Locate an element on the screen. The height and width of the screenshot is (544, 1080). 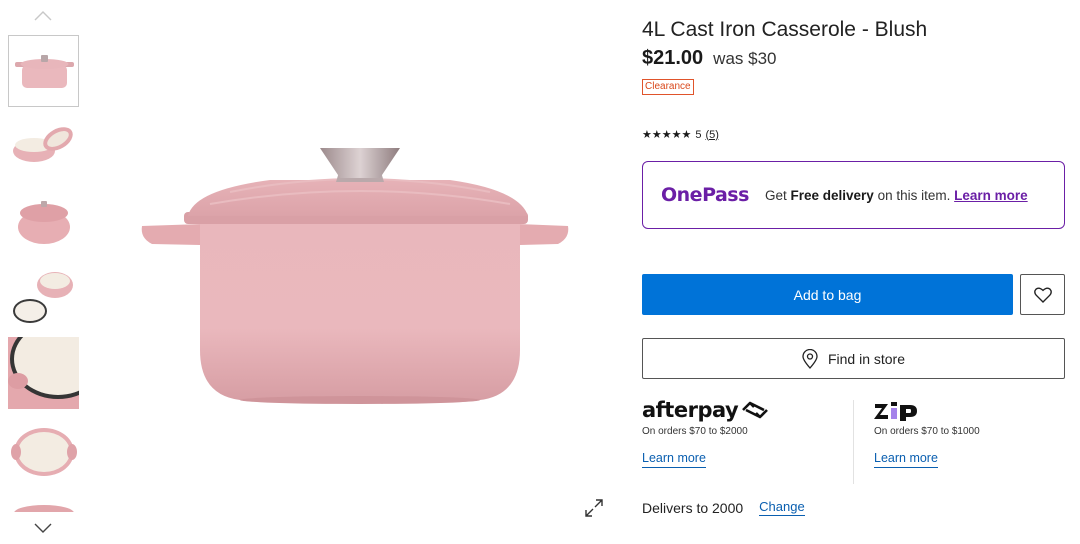
expand-image-button is located at coordinates (594, 508).